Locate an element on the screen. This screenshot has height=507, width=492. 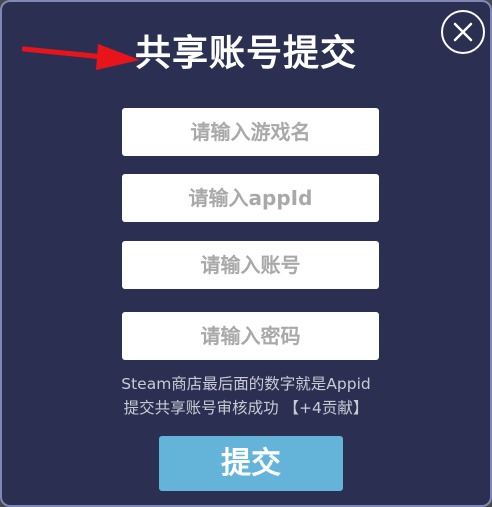
red-arrow-annotation is located at coordinates (81, 57).